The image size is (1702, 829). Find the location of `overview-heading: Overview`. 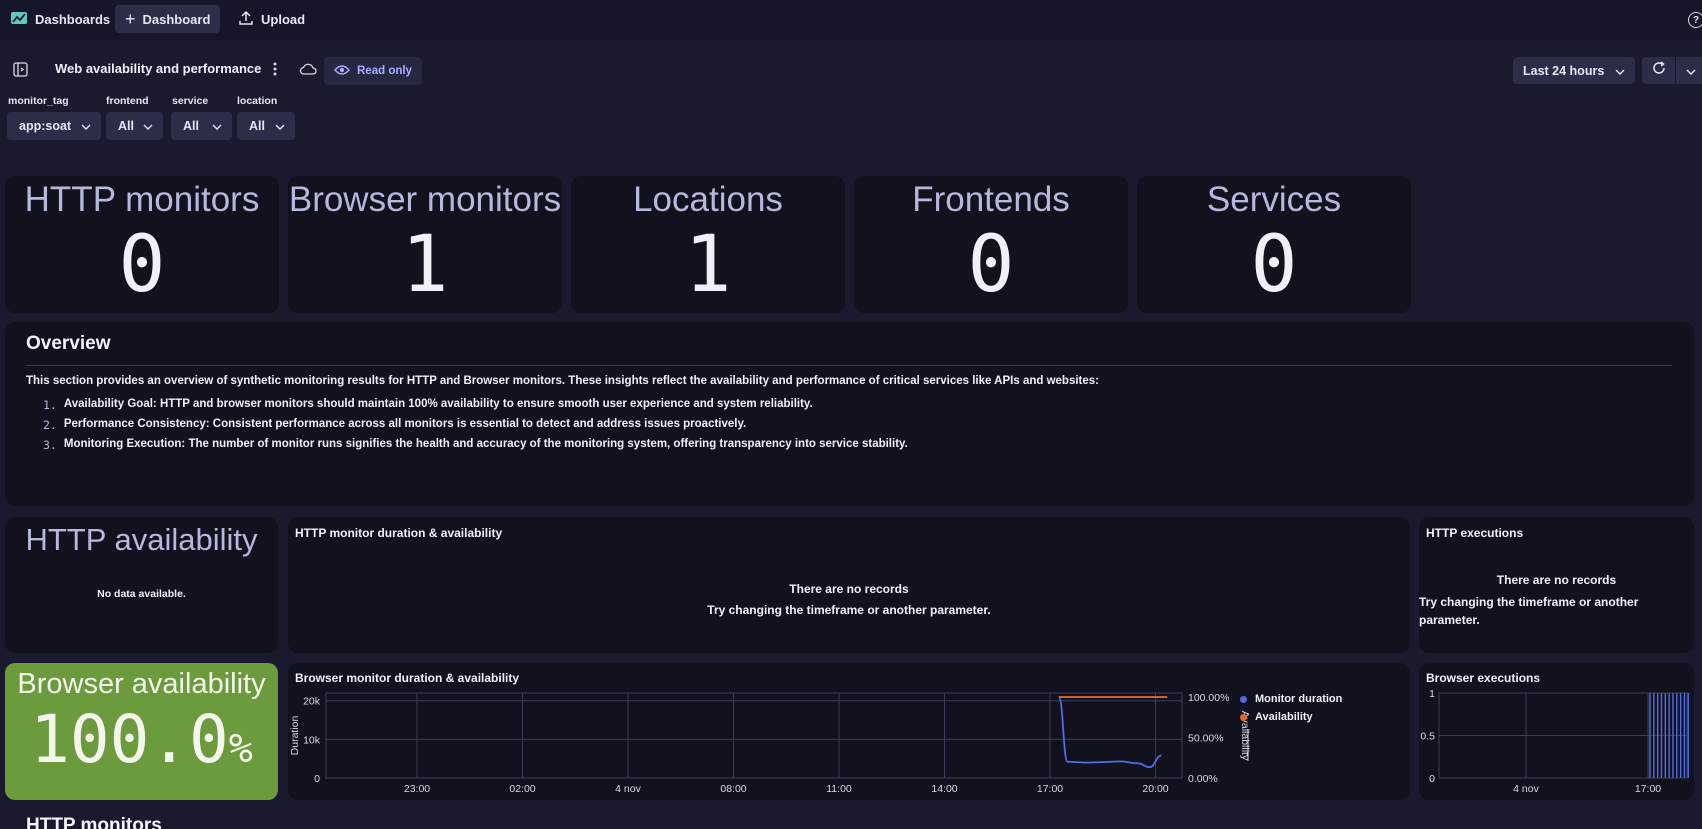

overview-heading: Overview is located at coordinates (68, 343).